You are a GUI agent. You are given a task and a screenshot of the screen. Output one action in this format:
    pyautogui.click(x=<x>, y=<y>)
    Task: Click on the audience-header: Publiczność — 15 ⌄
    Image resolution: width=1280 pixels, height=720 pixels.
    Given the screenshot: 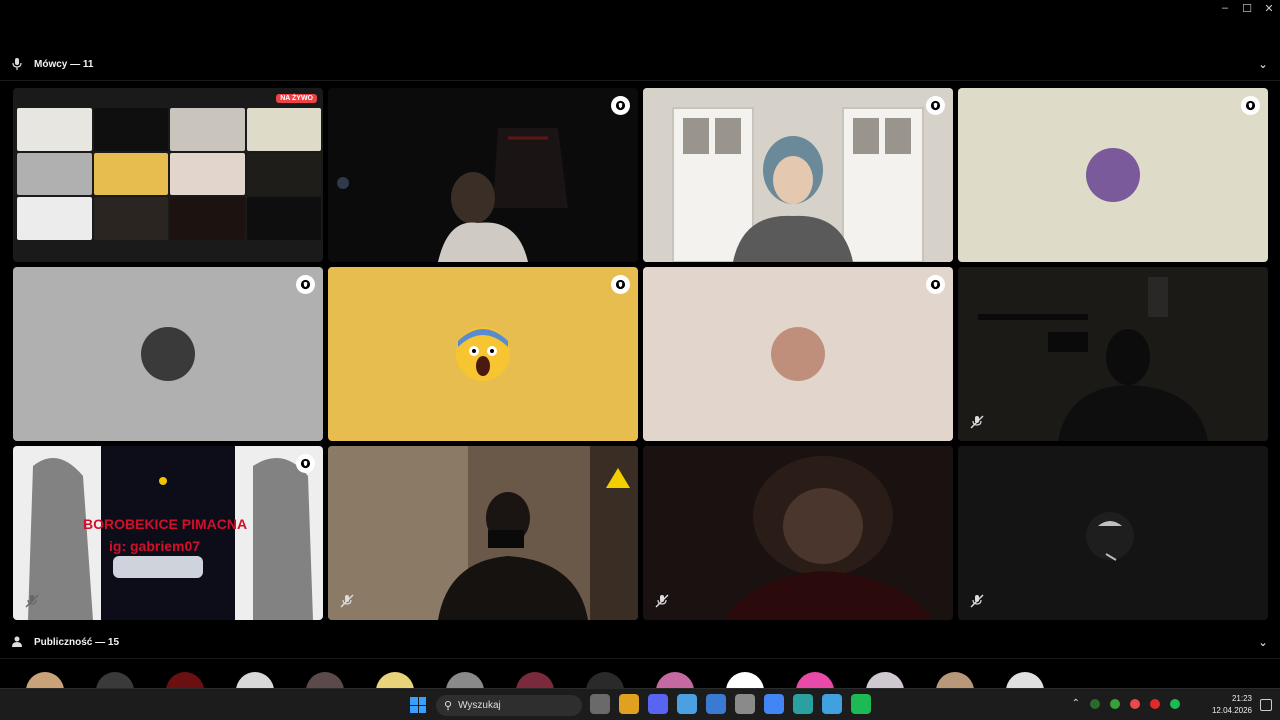 What is the action you would take?
    pyautogui.click(x=640, y=642)
    